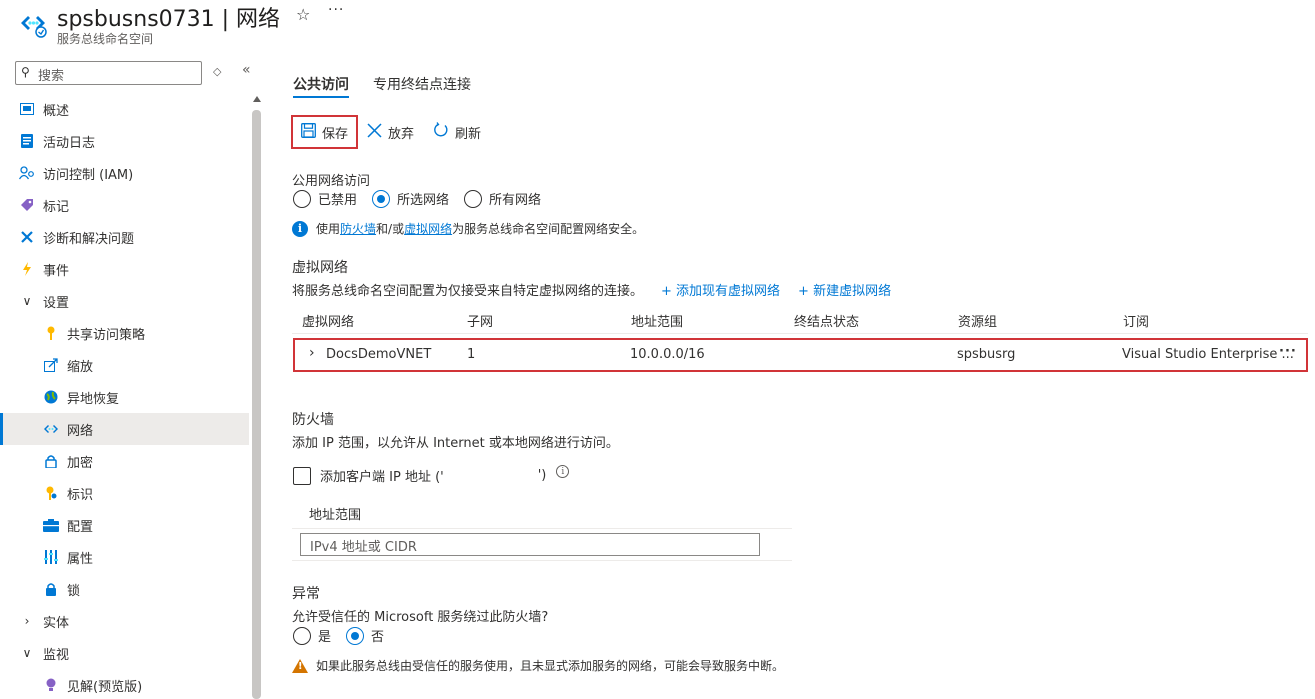  I want to click on sidebar-item-overview: 概述, so click(124, 109).